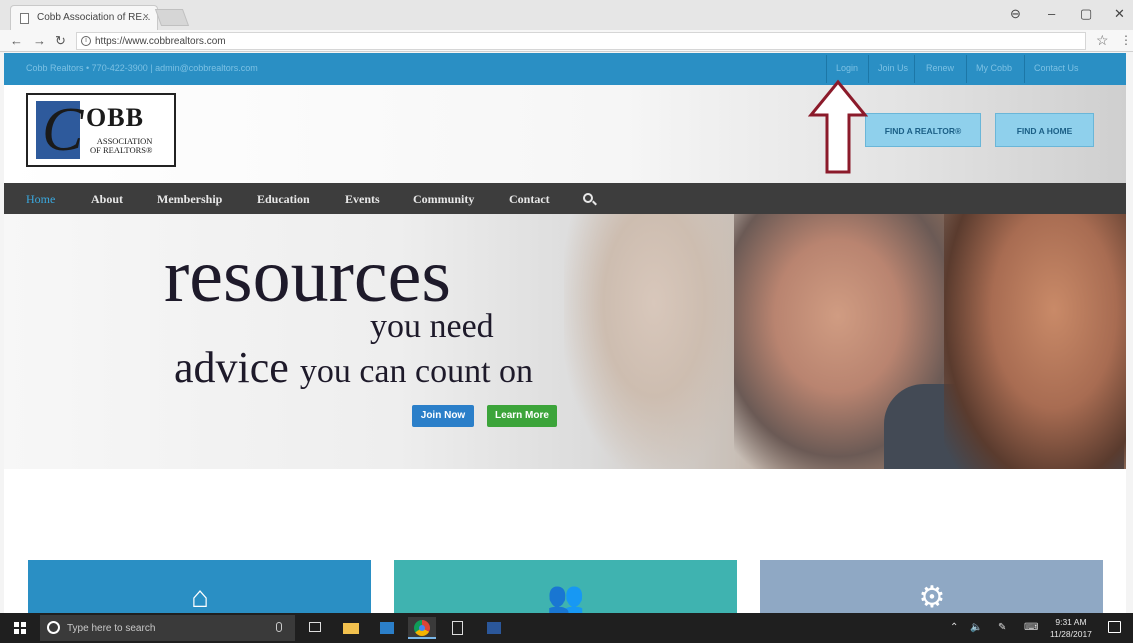 The image size is (1133, 643). What do you see at coordinates (422, 628) in the screenshot?
I see `chrome-app-icon` at bounding box center [422, 628].